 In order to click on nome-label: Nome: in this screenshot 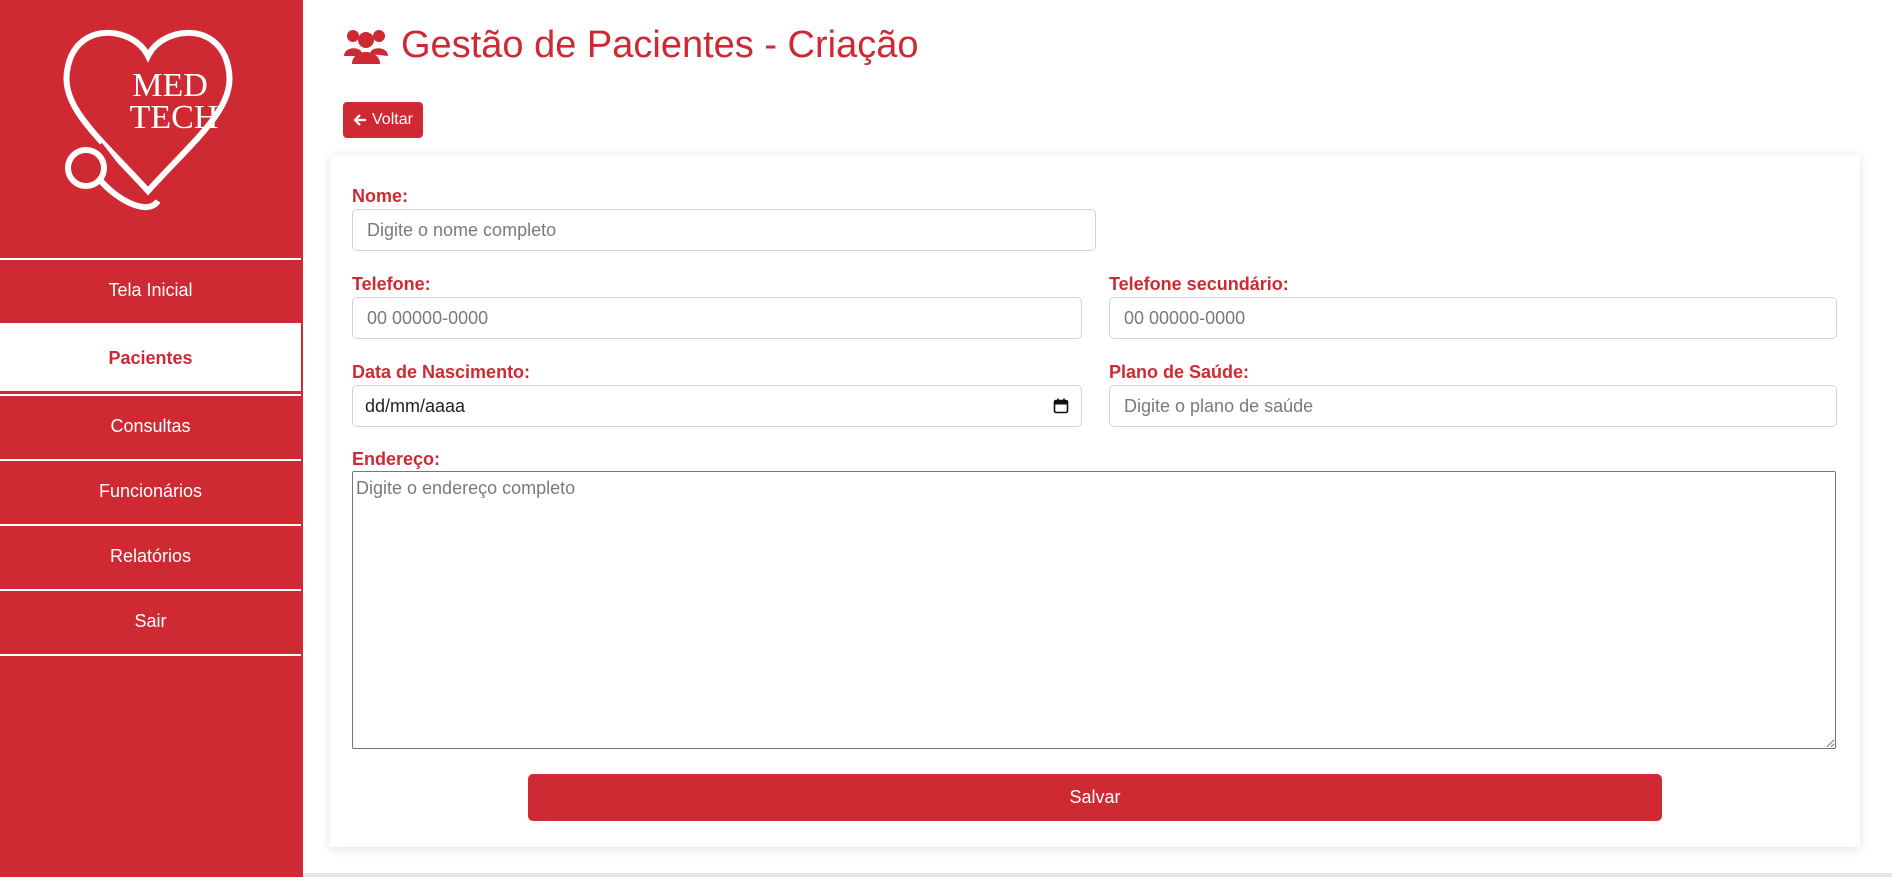, I will do `click(380, 196)`.